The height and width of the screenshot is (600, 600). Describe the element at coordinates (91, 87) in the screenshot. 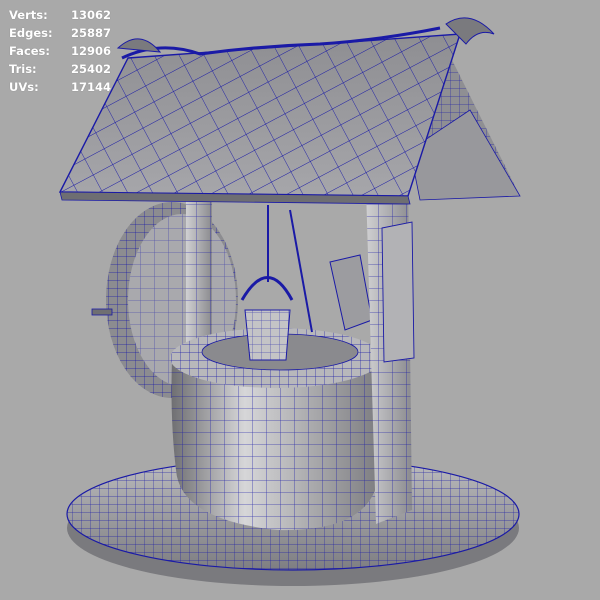

I see `uvs-value: 17144` at that location.